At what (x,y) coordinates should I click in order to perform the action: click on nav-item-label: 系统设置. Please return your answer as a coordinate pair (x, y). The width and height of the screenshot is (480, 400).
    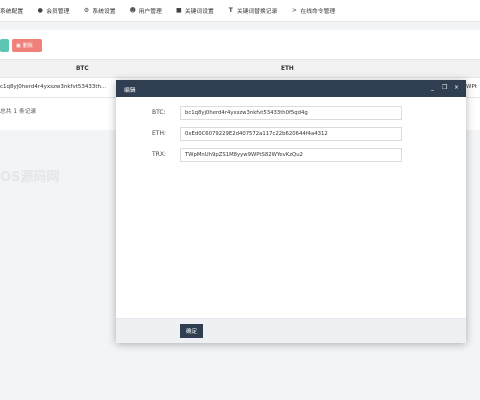
    Looking at the image, I should click on (104, 12).